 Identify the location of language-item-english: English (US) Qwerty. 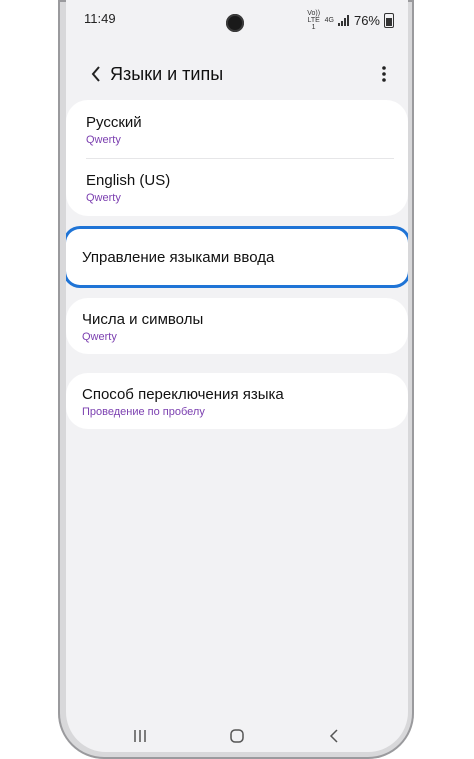
(237, 188).